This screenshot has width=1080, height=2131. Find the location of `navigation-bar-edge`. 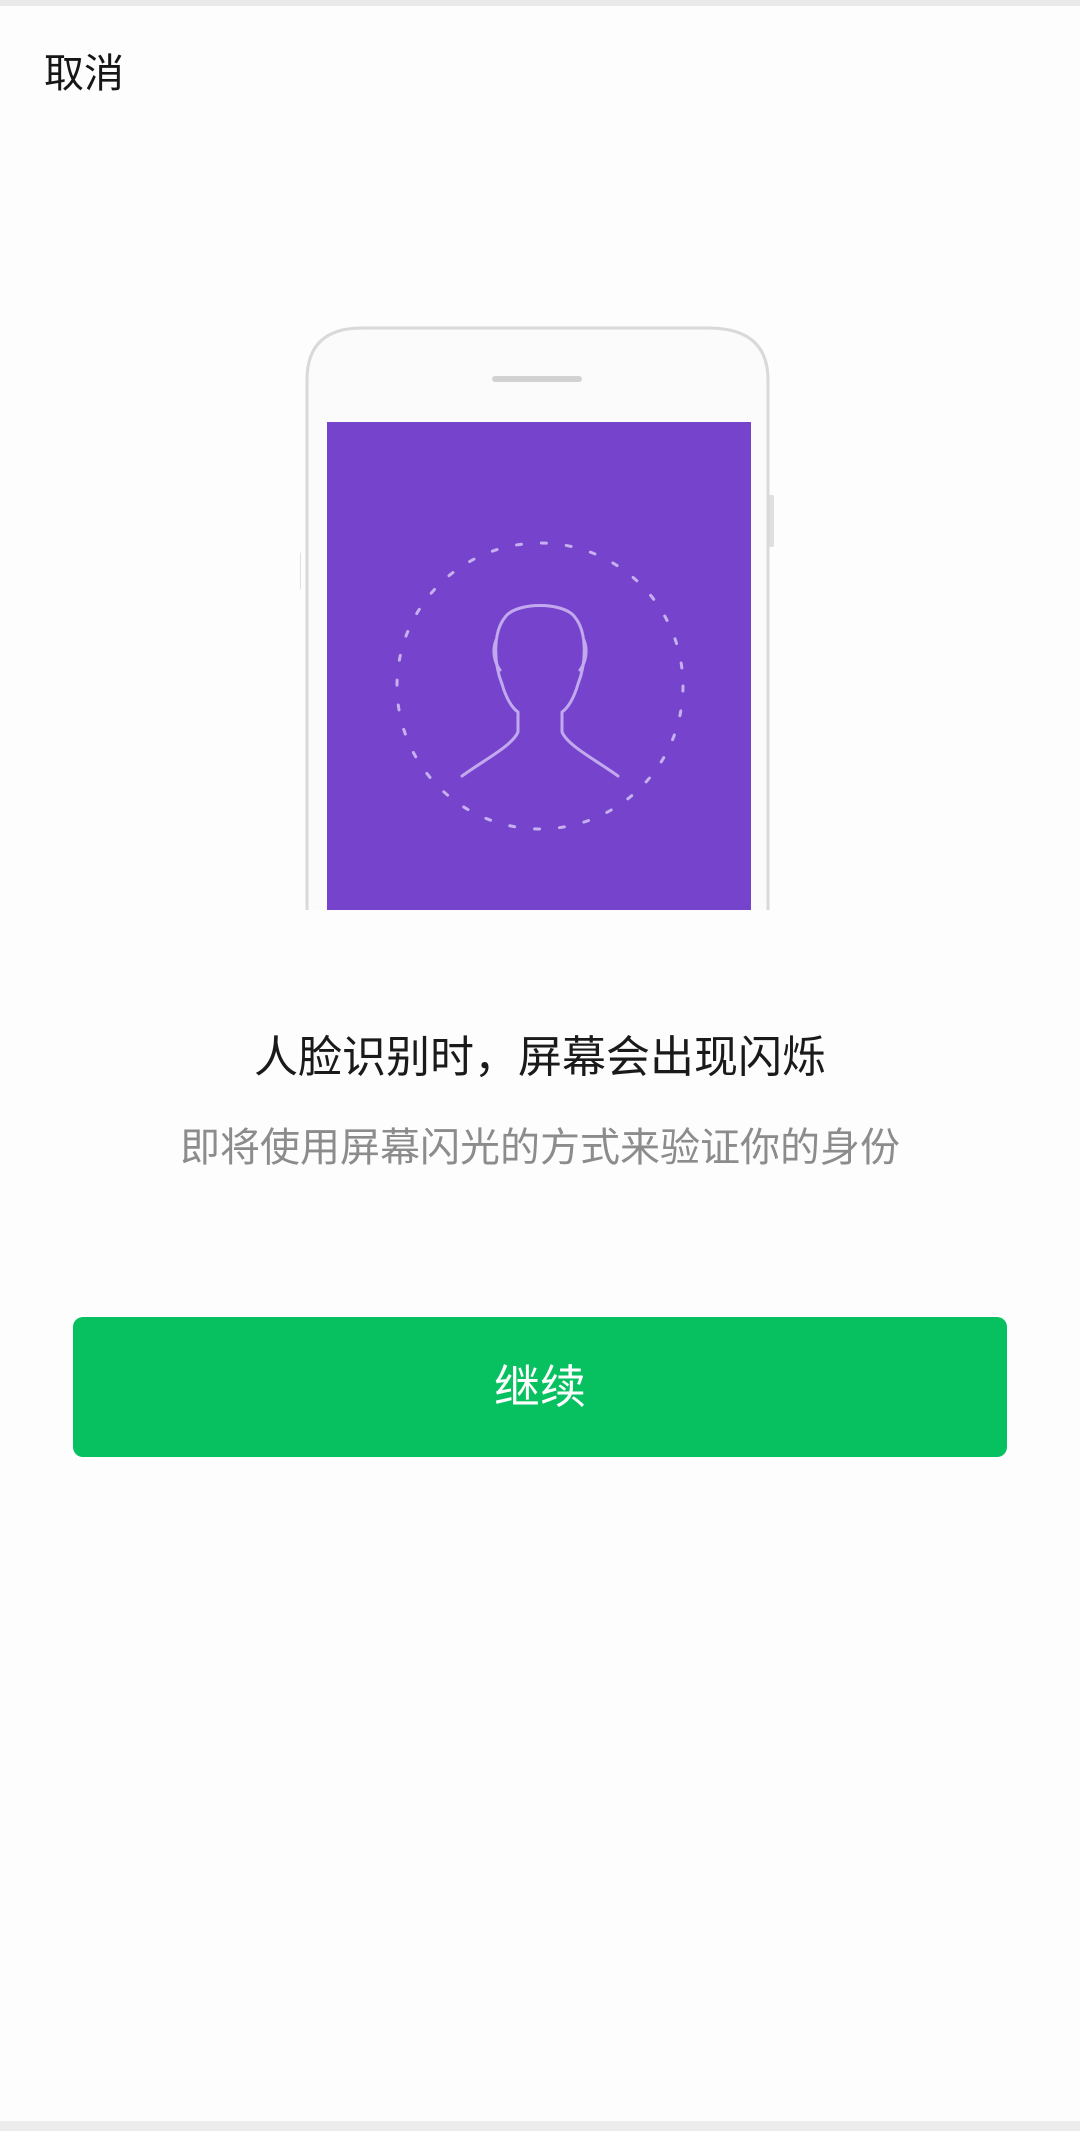

navigation-bar-edge is located at coordinates (540, 2126).